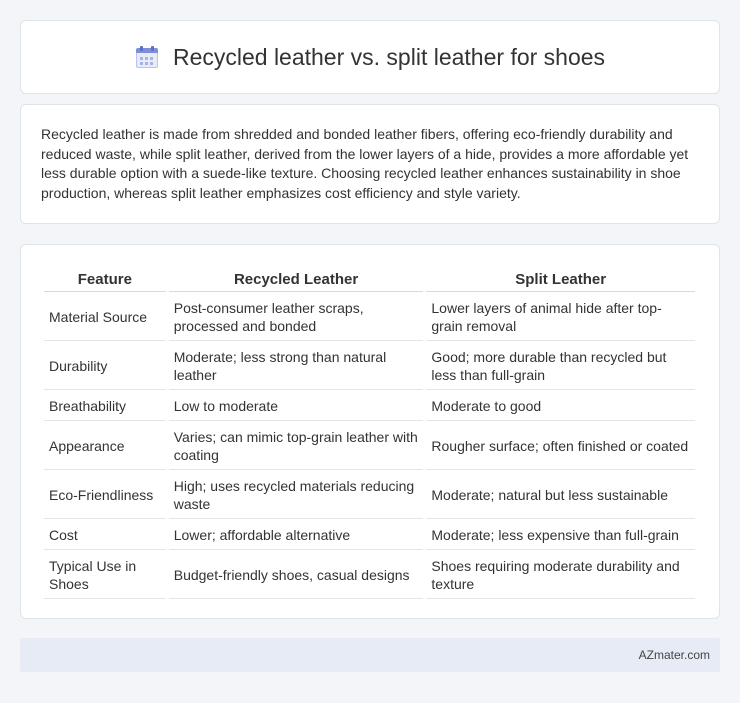 The width and height of the screenshot is (740, 703). What do you see at coordinates (560, 406) in the screenshot?
I see `split-cell: Moderate to good` at bounding box center [560, 406].